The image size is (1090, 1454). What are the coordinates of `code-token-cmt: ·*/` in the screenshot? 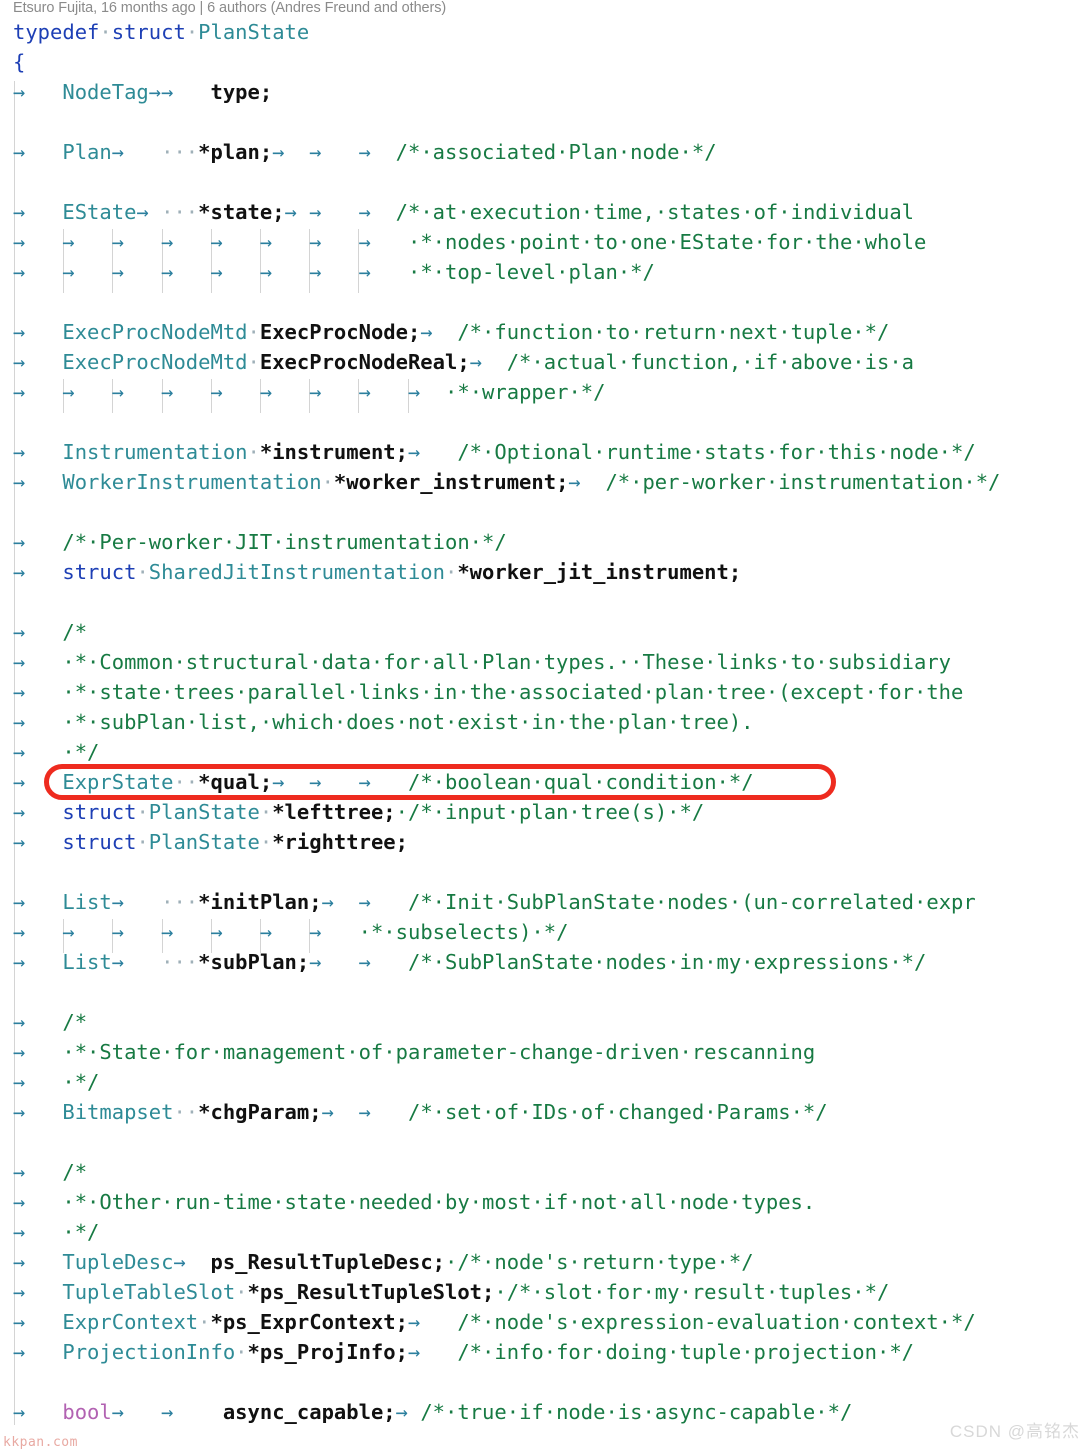 It's located at (81, 1082).